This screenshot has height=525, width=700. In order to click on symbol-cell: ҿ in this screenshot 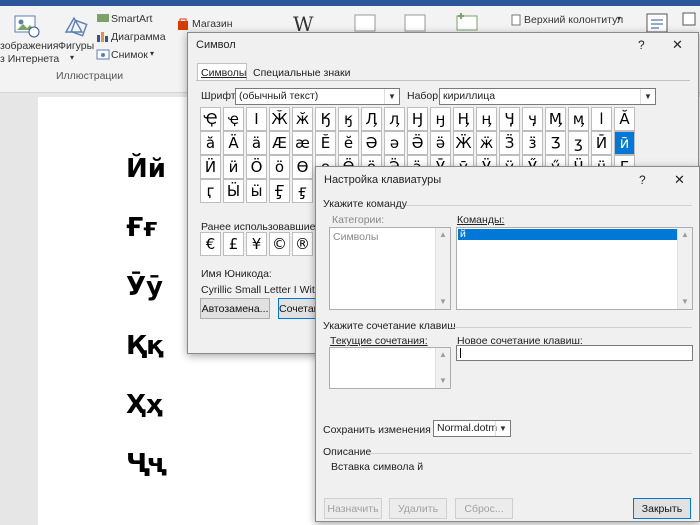, I will do `click(233, 119)`.